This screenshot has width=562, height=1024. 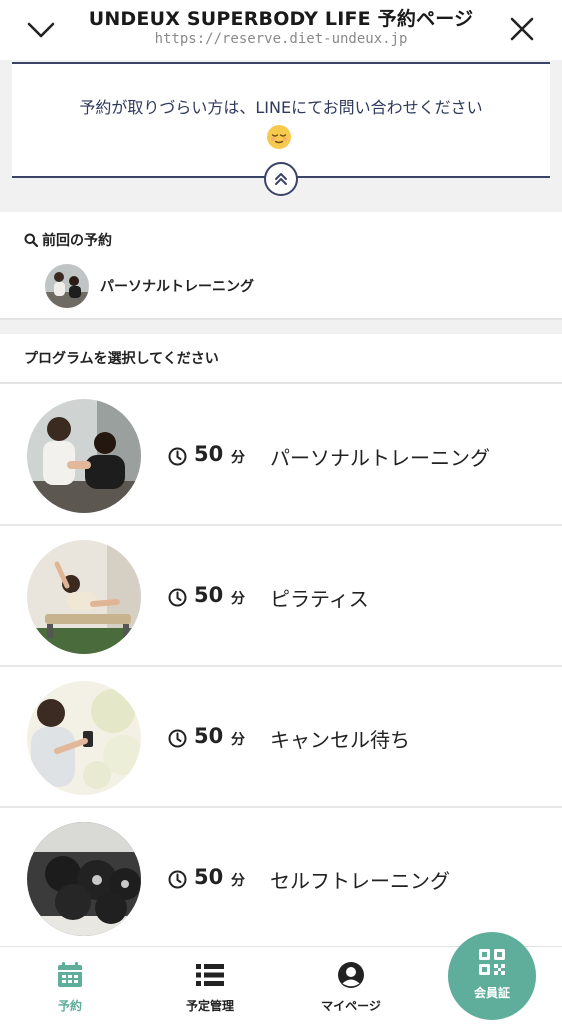 I want to click on self-training-photo, so click(x=84, y=879).